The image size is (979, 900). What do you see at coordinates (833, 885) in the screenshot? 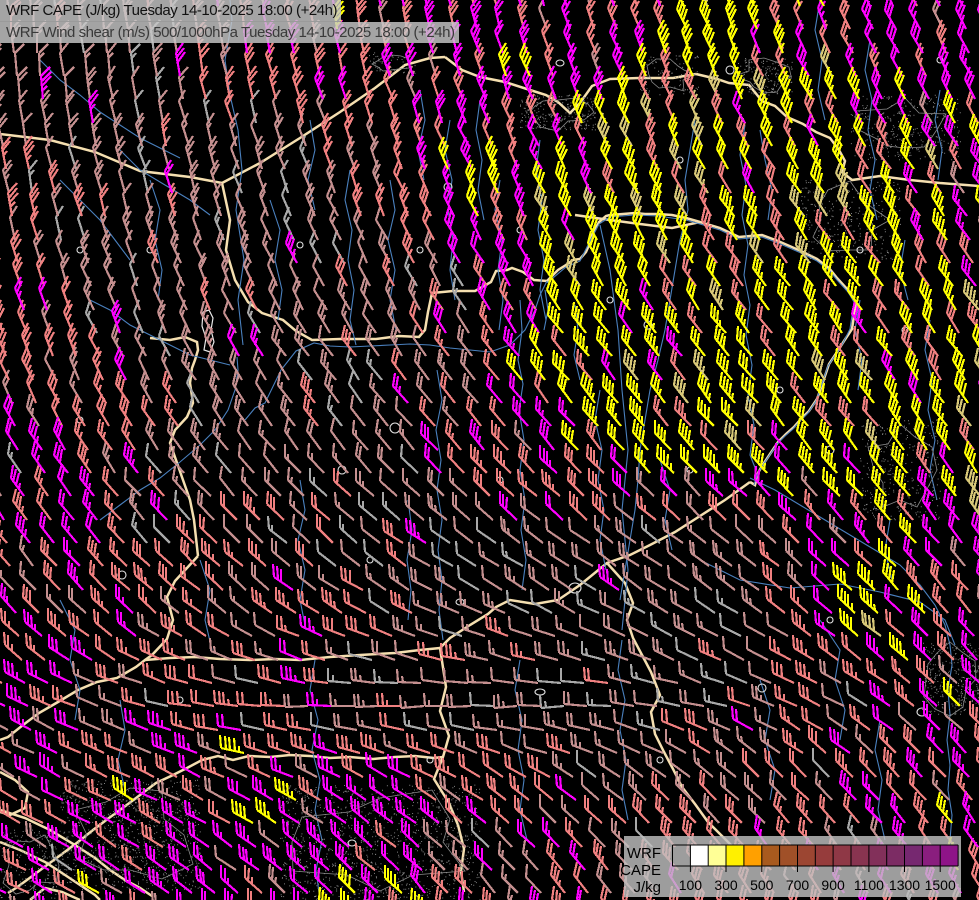
I see `svg-text: 900` at bounding box center [833, 885].